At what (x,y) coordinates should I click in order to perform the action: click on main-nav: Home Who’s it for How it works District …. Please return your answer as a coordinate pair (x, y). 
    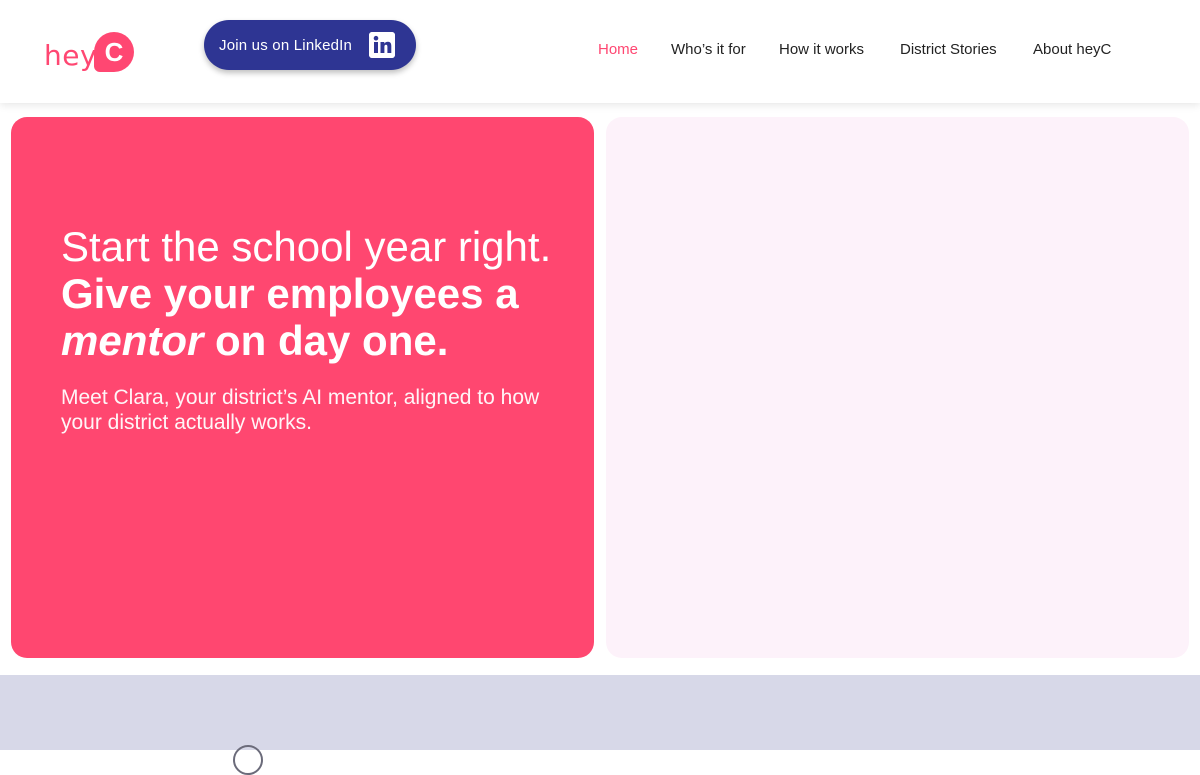
    Looking at the image, I should click on (600, 51).